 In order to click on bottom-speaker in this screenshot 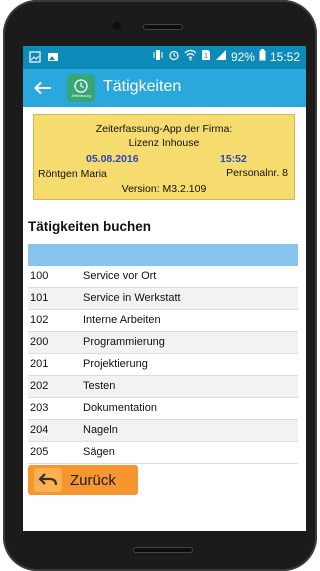, I will do `click(163, 550)`.